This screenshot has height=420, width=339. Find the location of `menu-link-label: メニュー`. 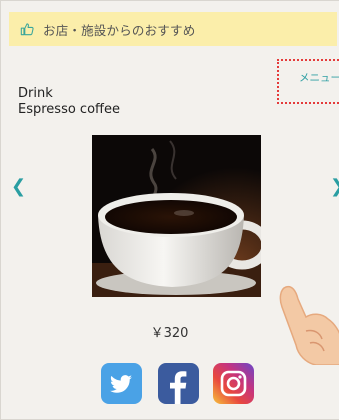

menu-link-label: メニュー is located at coordinates (319, 77).